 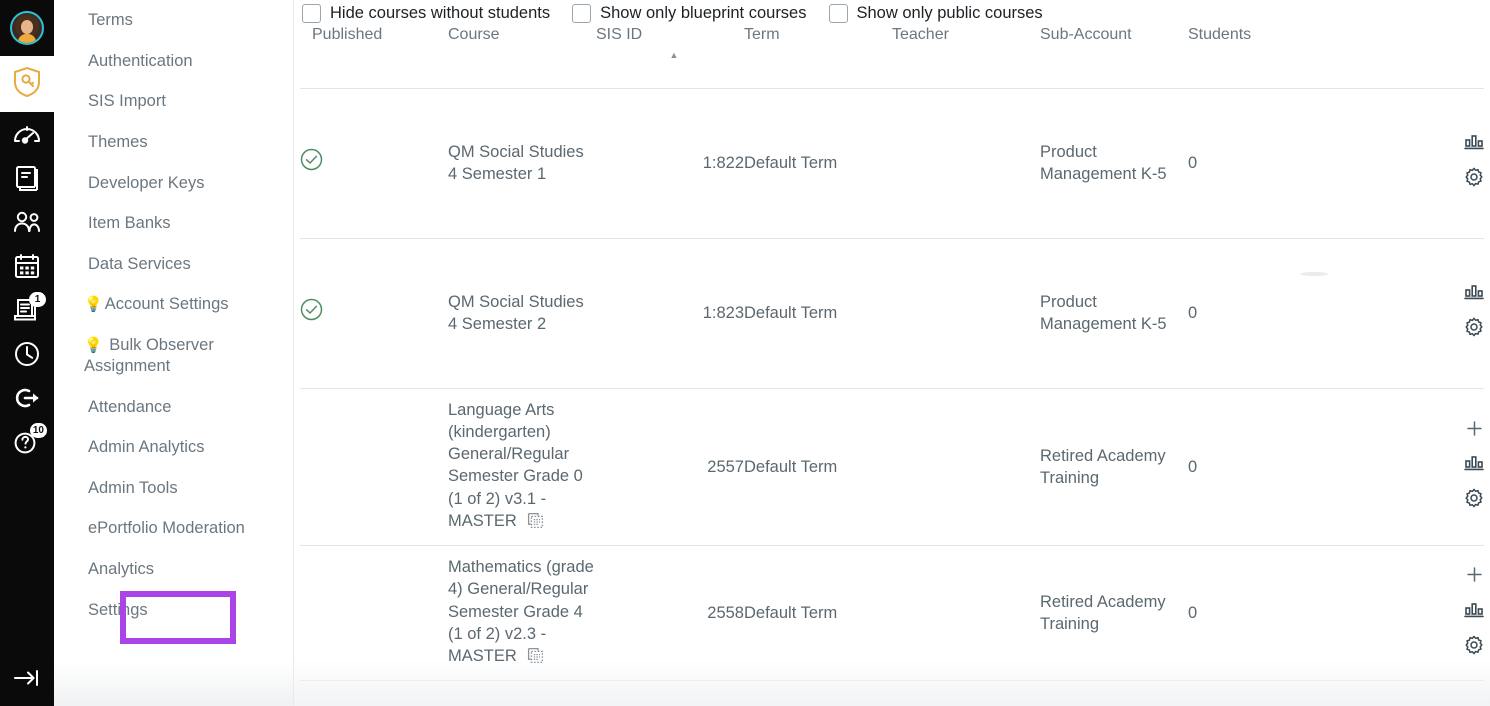 What do you see at coordinates (173, 684) in the screenshot?
I see `sidebar-bottom-fade` at bounding box center [173, 684].